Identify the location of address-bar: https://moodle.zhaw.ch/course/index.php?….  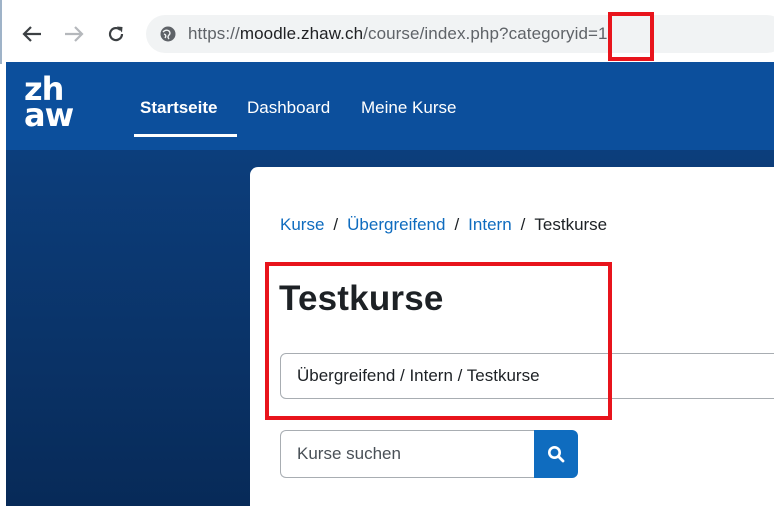
(460, 34).